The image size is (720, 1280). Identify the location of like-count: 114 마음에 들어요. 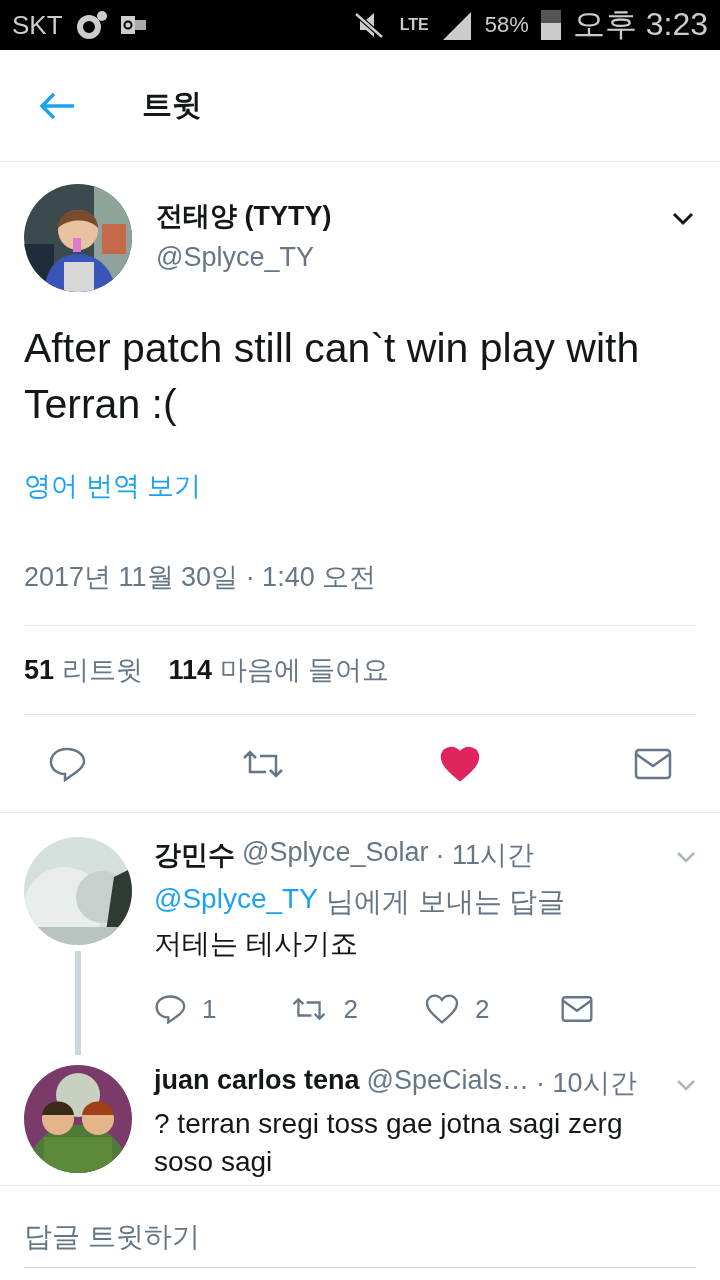
(279, 670).